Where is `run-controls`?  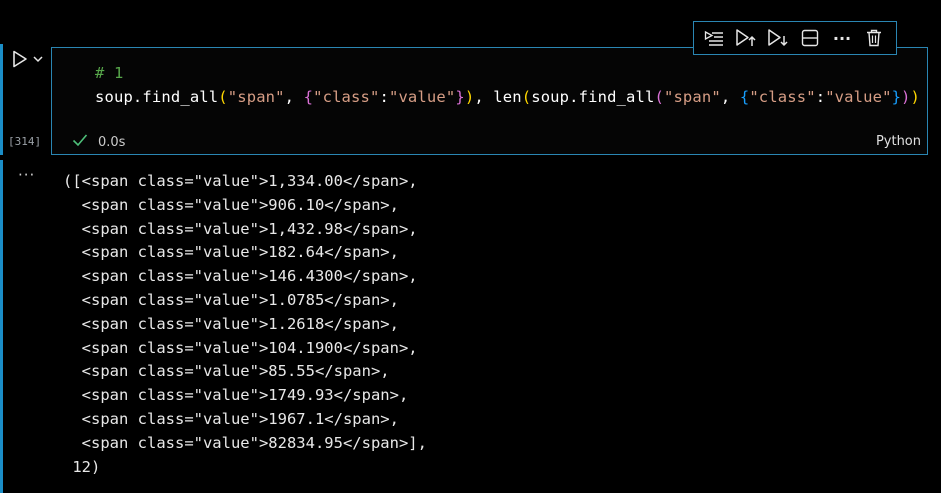 run-controls is located at coordinates (28, 59).